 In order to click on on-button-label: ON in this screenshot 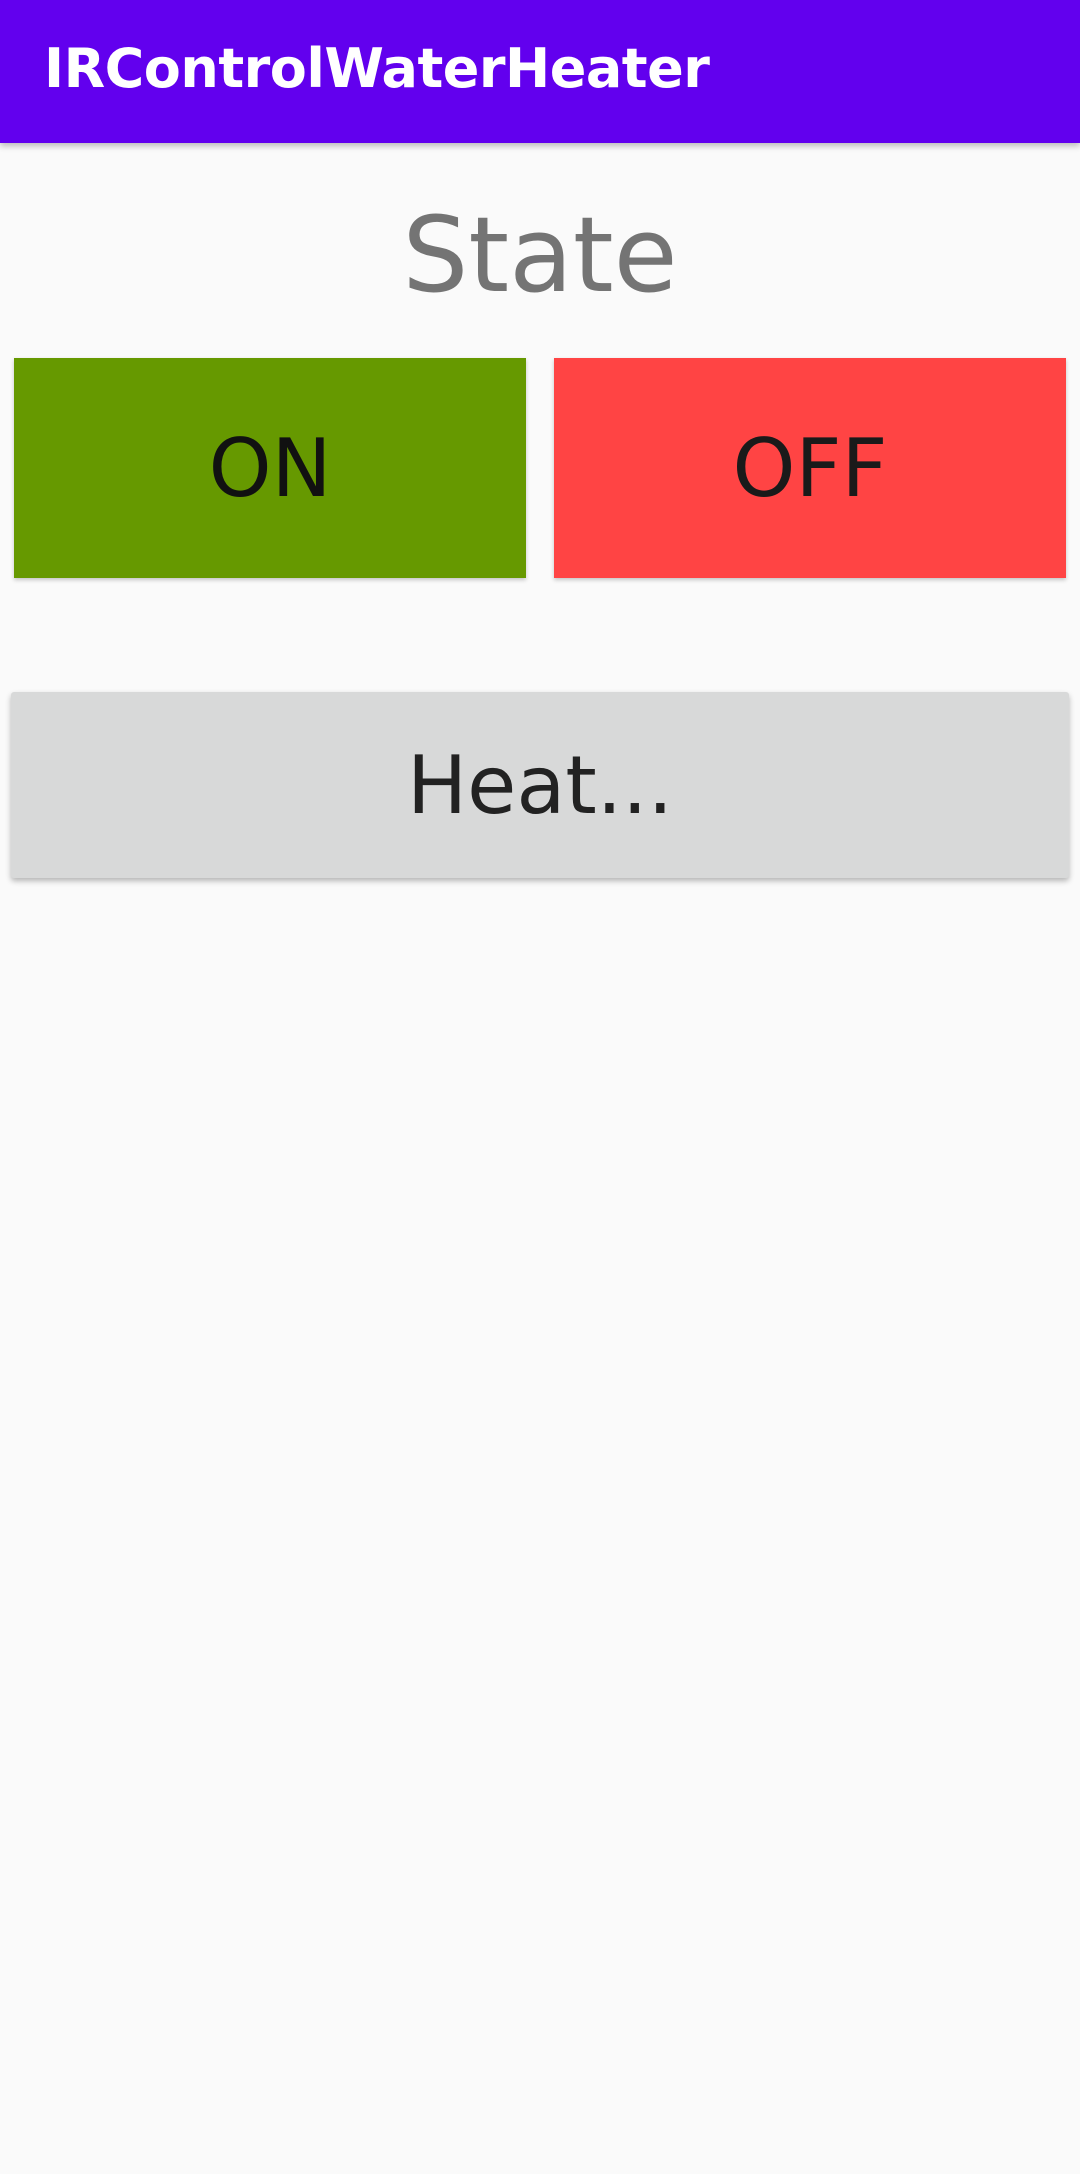, I will do `click(270, 468)`.